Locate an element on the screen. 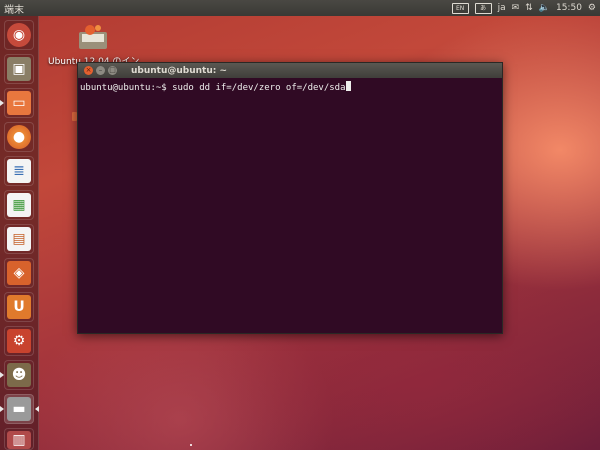  launcher-installer: ▣ is located at coordinates (19, 69).